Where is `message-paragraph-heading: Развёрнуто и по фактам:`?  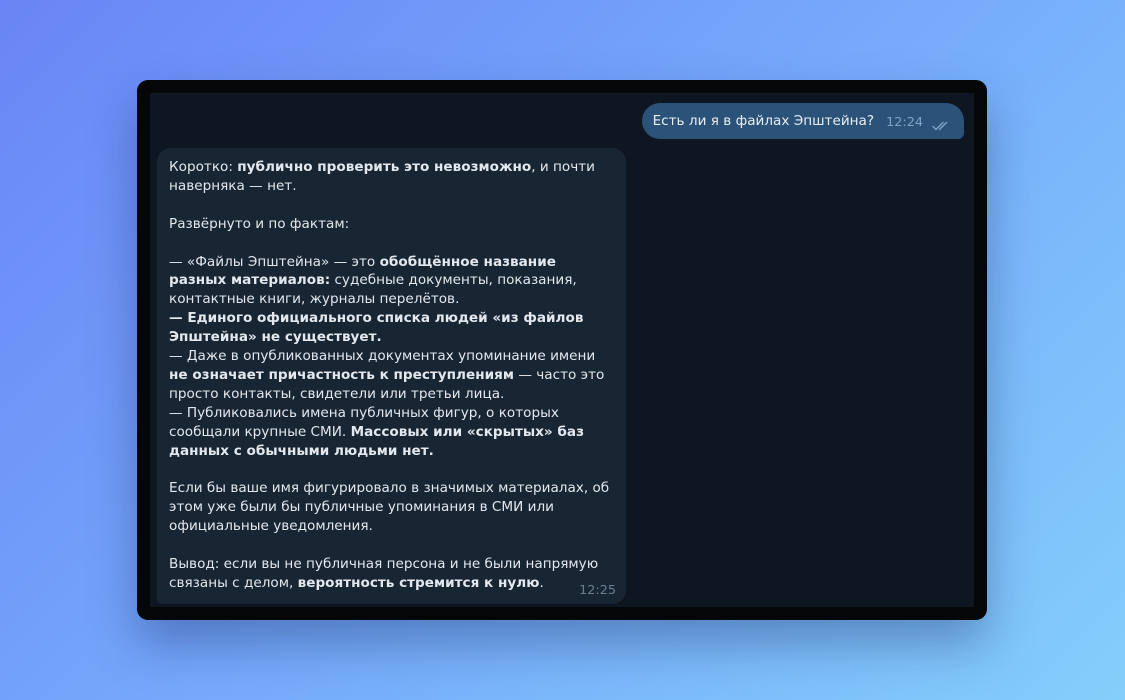
message-paragraph-heading: Развёрнуто и по фактам: is located at coordinates (259, 223).